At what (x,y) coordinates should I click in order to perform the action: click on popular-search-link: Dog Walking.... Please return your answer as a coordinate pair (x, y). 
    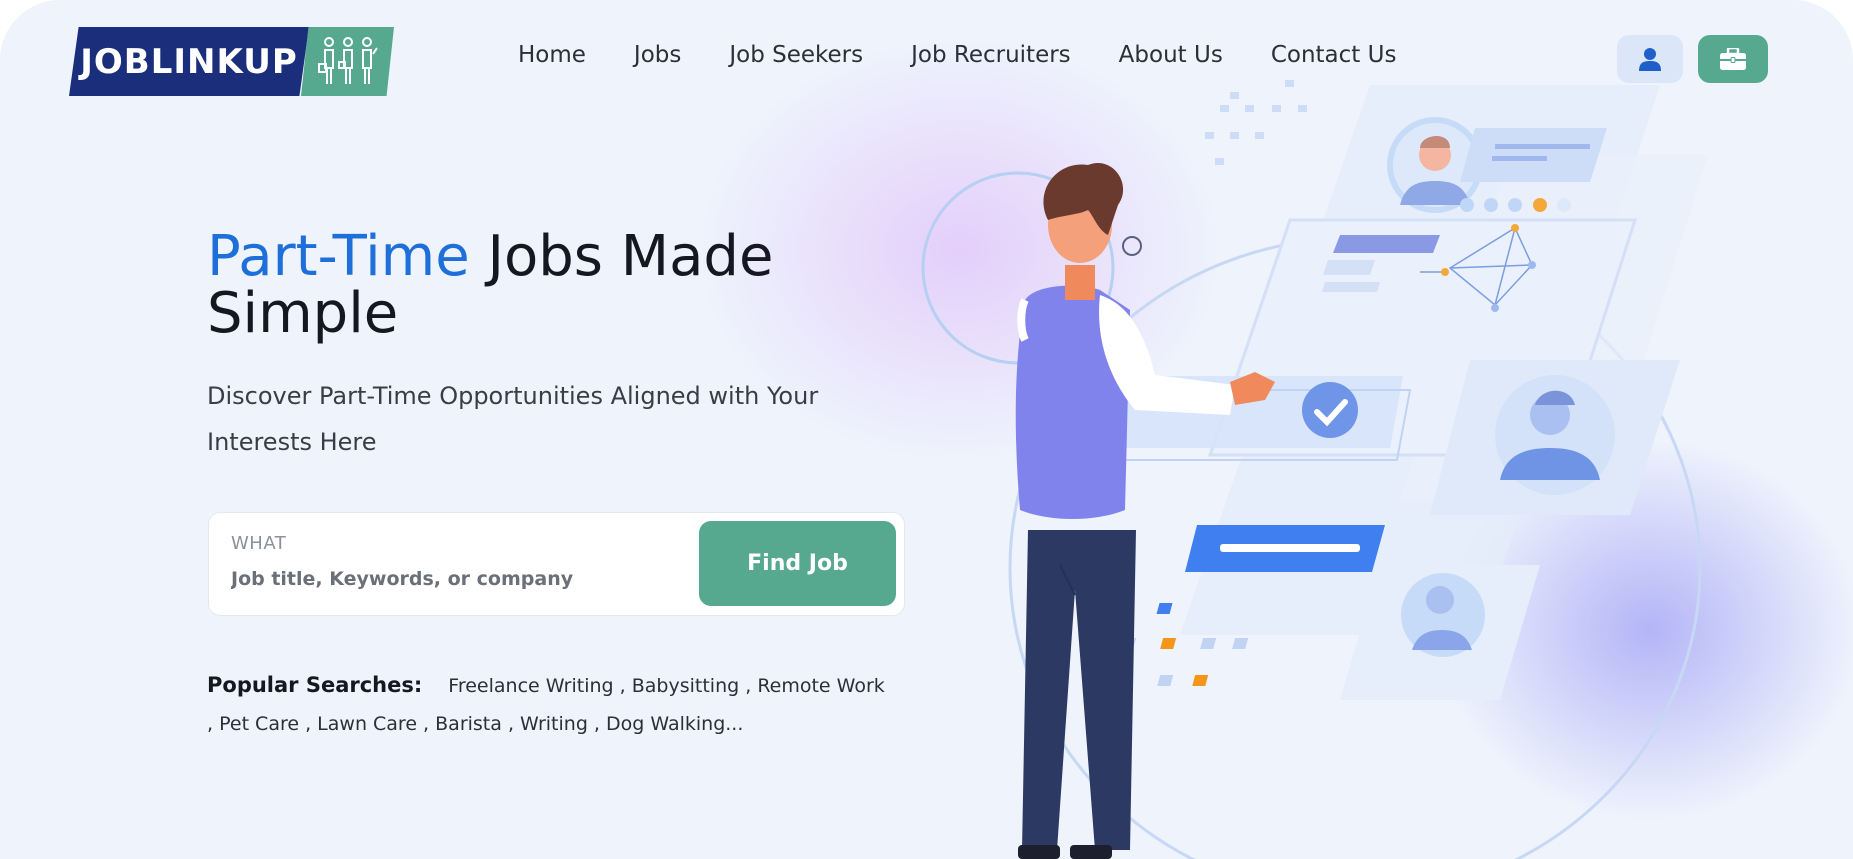
    Looking at the image, I should click on (674, 724).